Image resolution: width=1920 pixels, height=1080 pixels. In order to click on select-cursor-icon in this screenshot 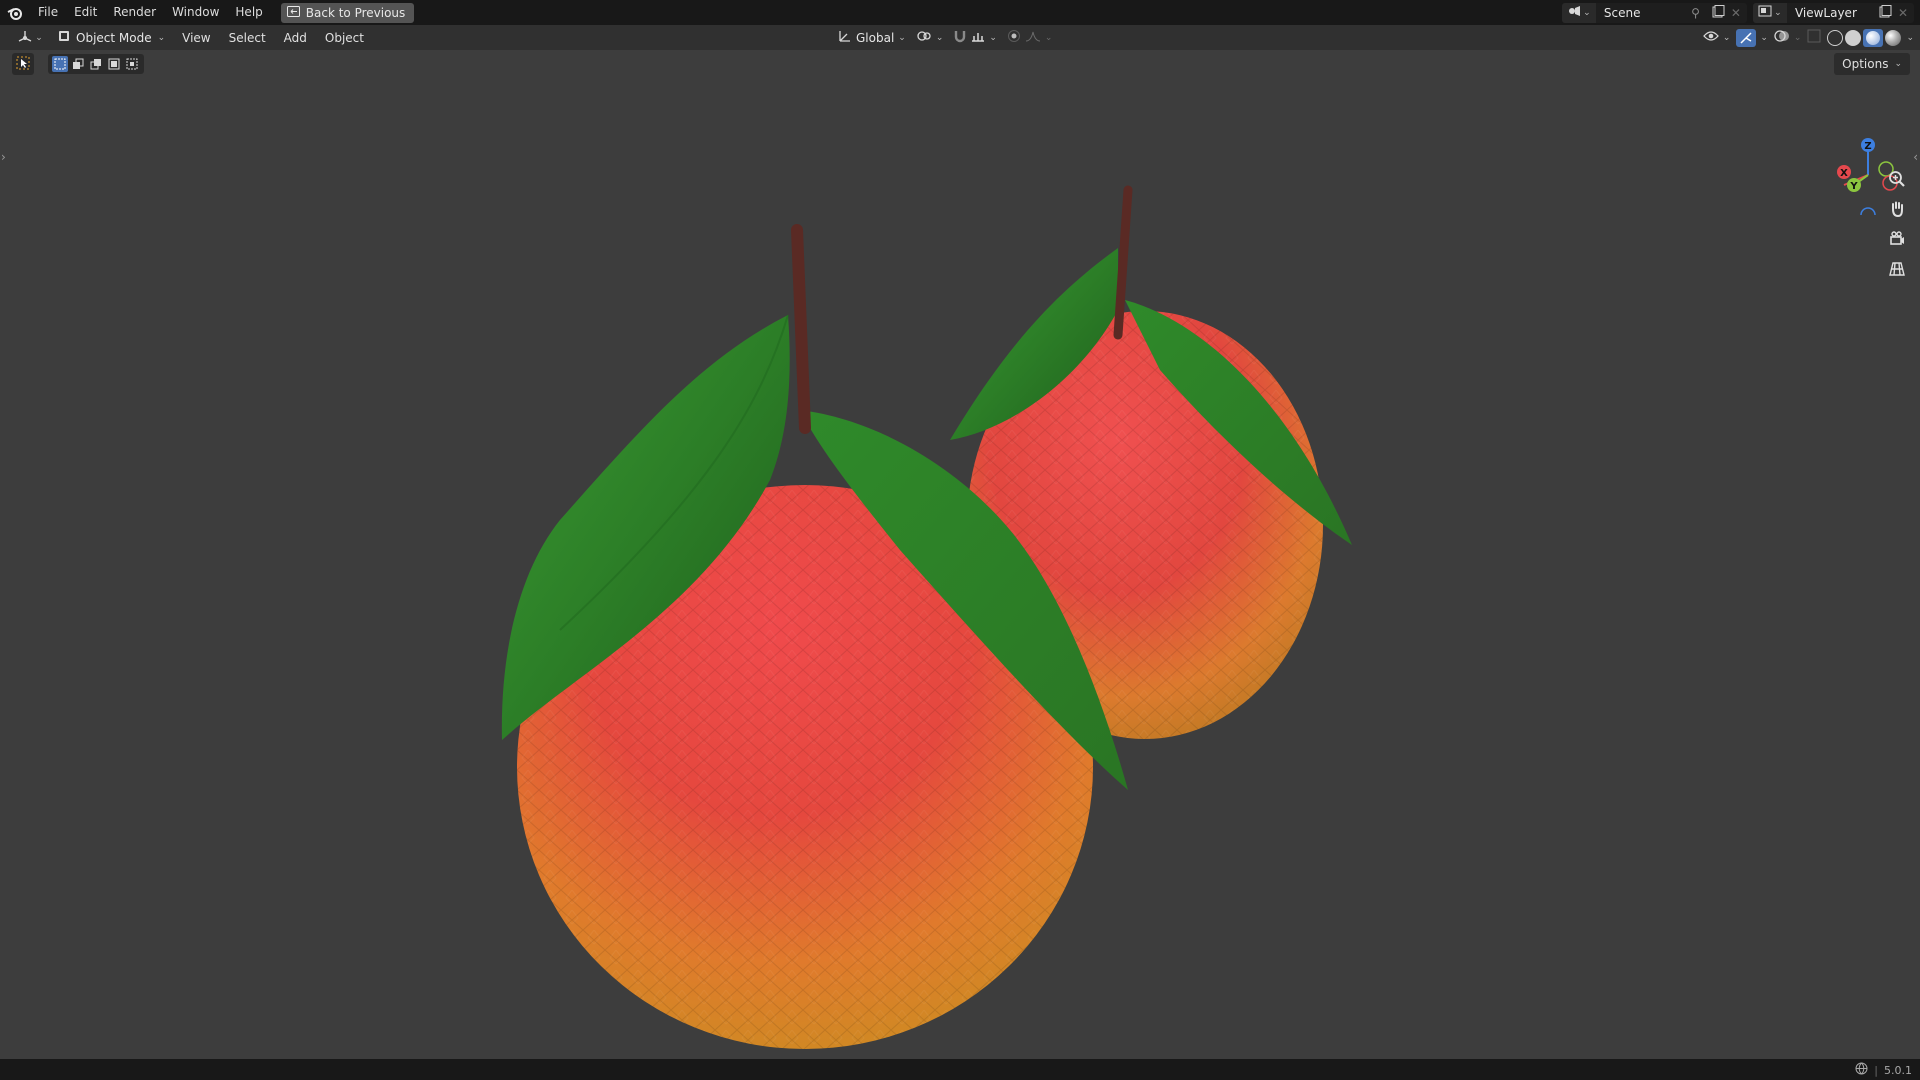, I will do `click(23, 64)`.